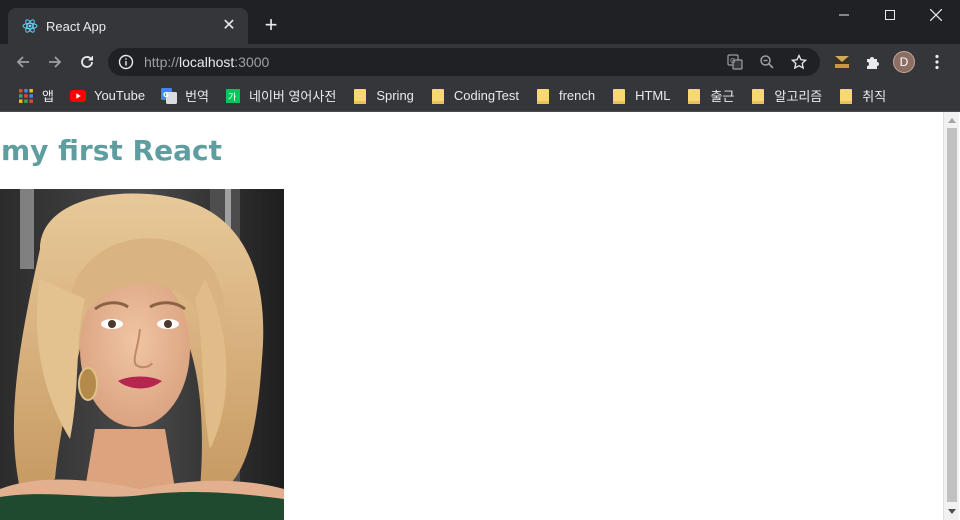 This screenshot has width=960, height=520. I want to click on bookmark-label: CodingTest, so click(486, 95).